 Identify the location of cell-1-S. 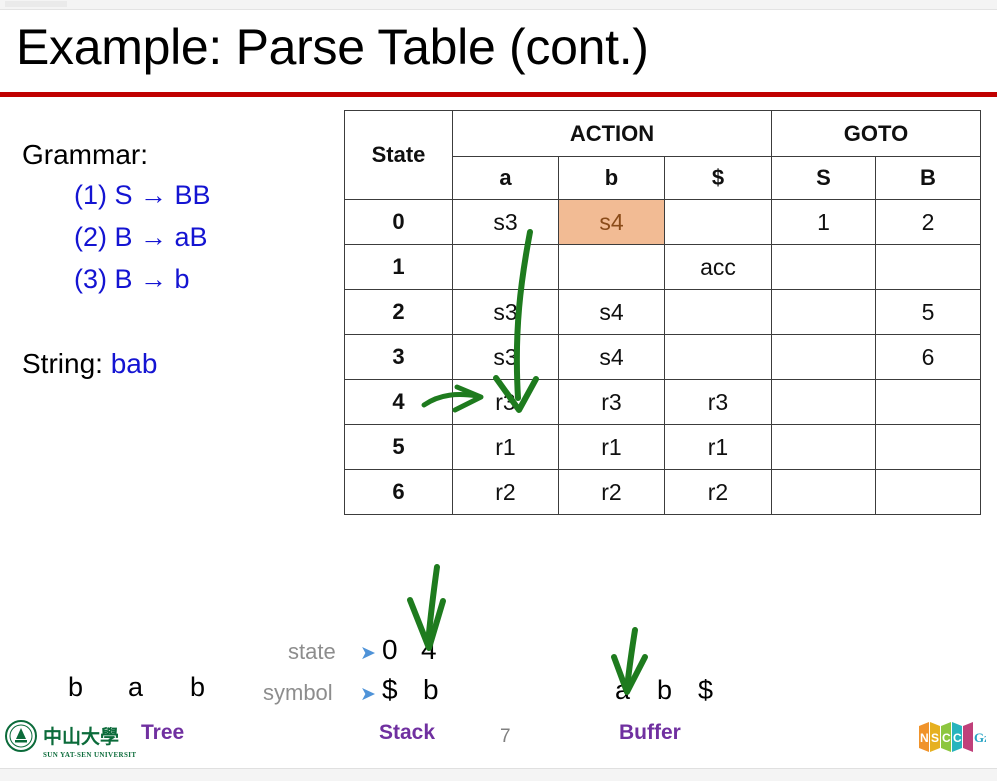
(823, 267).